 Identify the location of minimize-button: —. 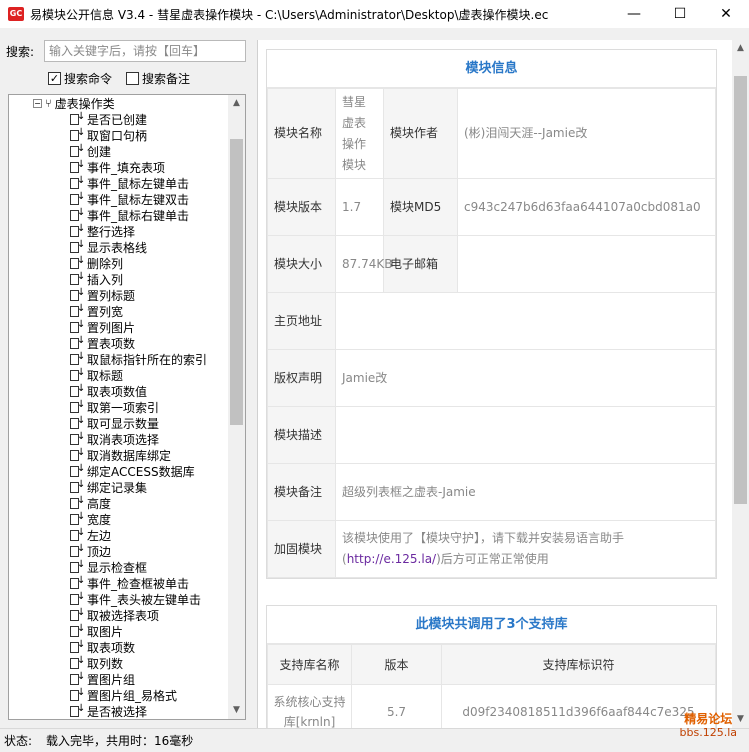
(634, 14).